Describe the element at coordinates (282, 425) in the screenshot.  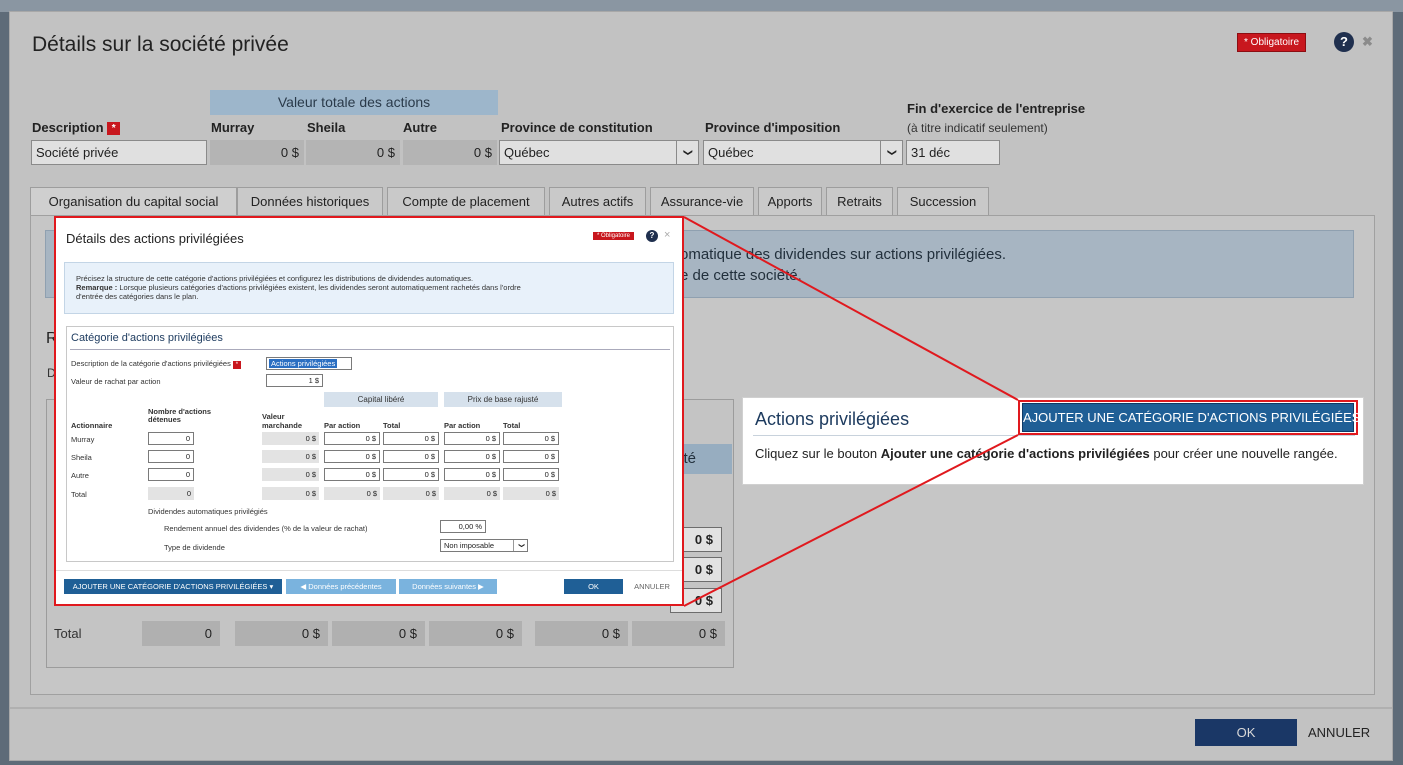
I see `inset-col-valeur-2: marchande` at that location.